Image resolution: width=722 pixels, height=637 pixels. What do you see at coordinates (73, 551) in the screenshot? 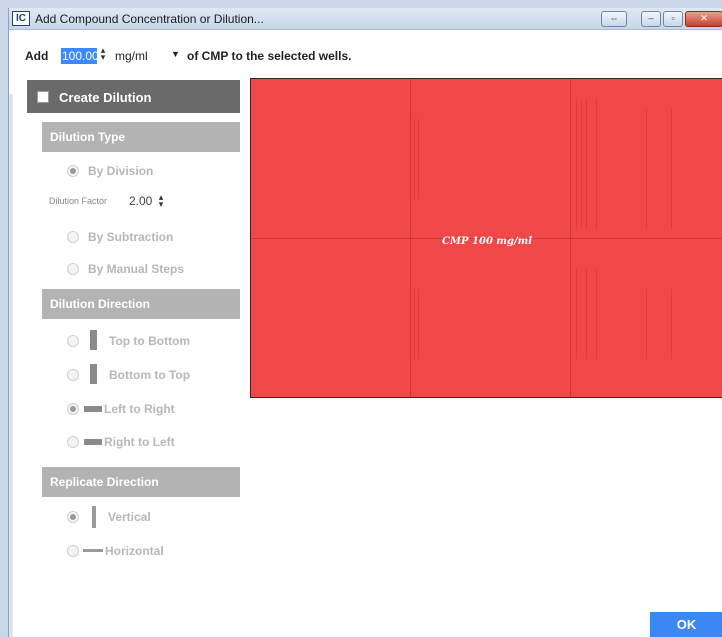
I see `radio-horizontal` at bounding box center [73, 551].